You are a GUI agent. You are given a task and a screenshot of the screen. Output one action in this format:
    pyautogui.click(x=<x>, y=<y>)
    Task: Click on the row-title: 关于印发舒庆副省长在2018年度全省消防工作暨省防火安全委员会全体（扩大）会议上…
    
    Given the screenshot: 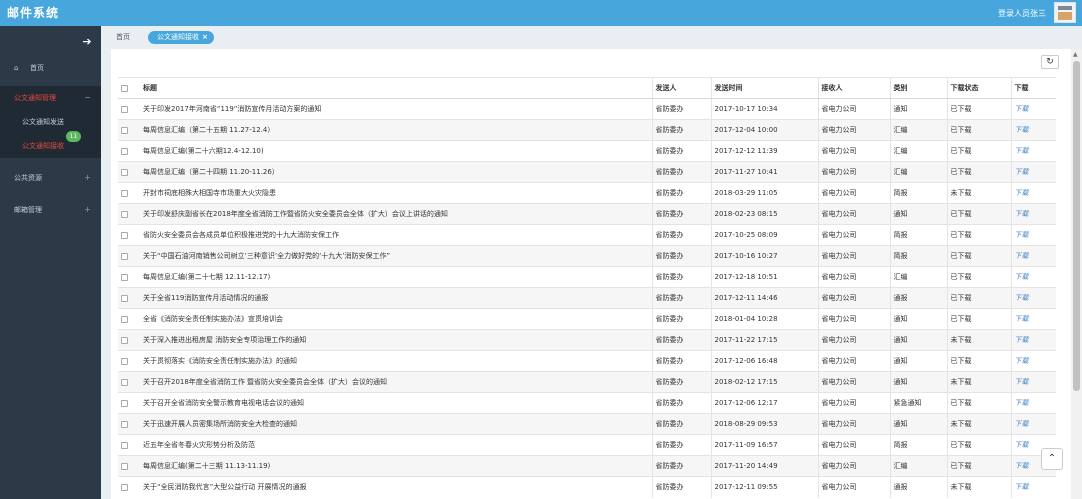 What is the action you would take?
    pyautogui.click(x=396, y=214)
    